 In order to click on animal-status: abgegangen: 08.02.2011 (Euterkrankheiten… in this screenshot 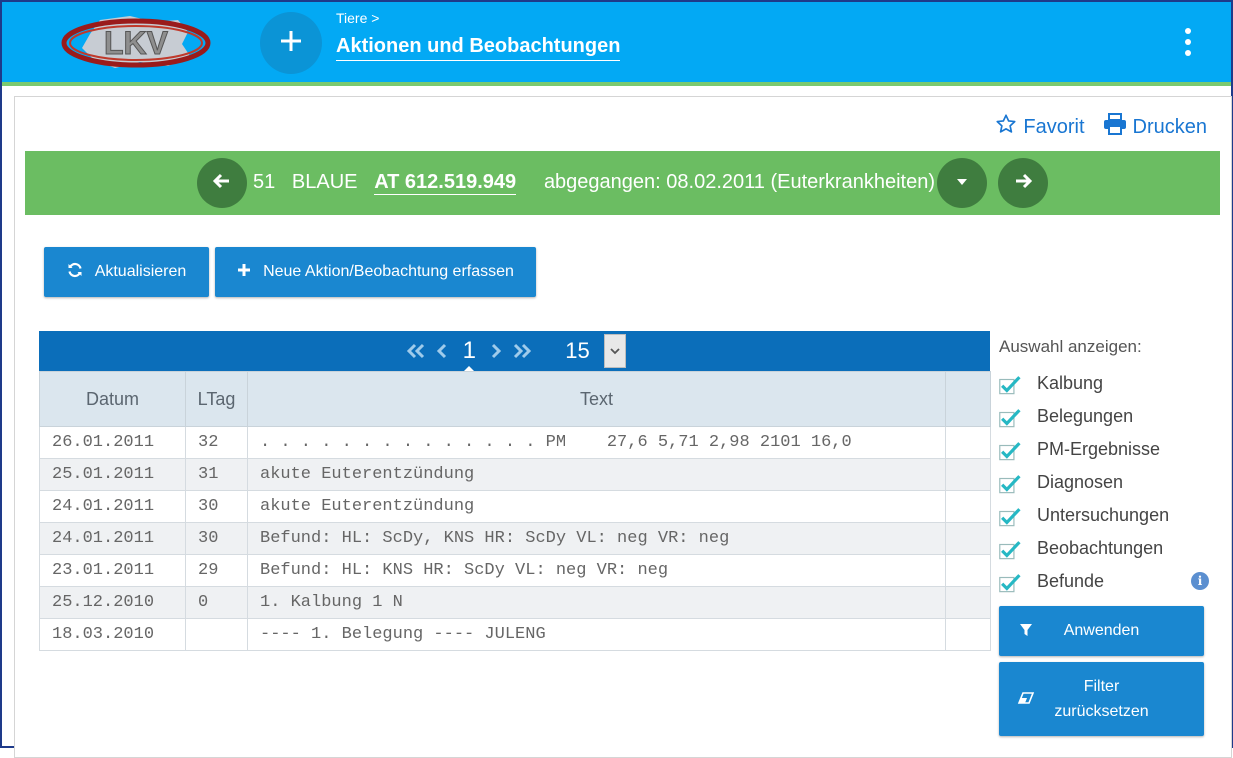, I will do `click(739, 182)`.